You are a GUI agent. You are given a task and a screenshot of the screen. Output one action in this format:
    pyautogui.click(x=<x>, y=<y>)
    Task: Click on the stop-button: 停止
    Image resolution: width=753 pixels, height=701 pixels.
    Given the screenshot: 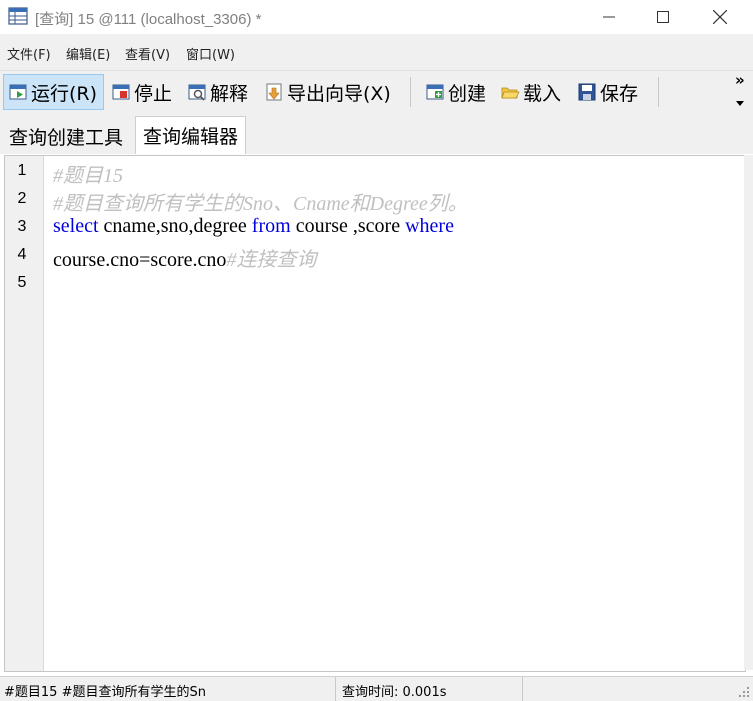 What is the action you would take?
    pyautogui.click(x=141, y=92)
    